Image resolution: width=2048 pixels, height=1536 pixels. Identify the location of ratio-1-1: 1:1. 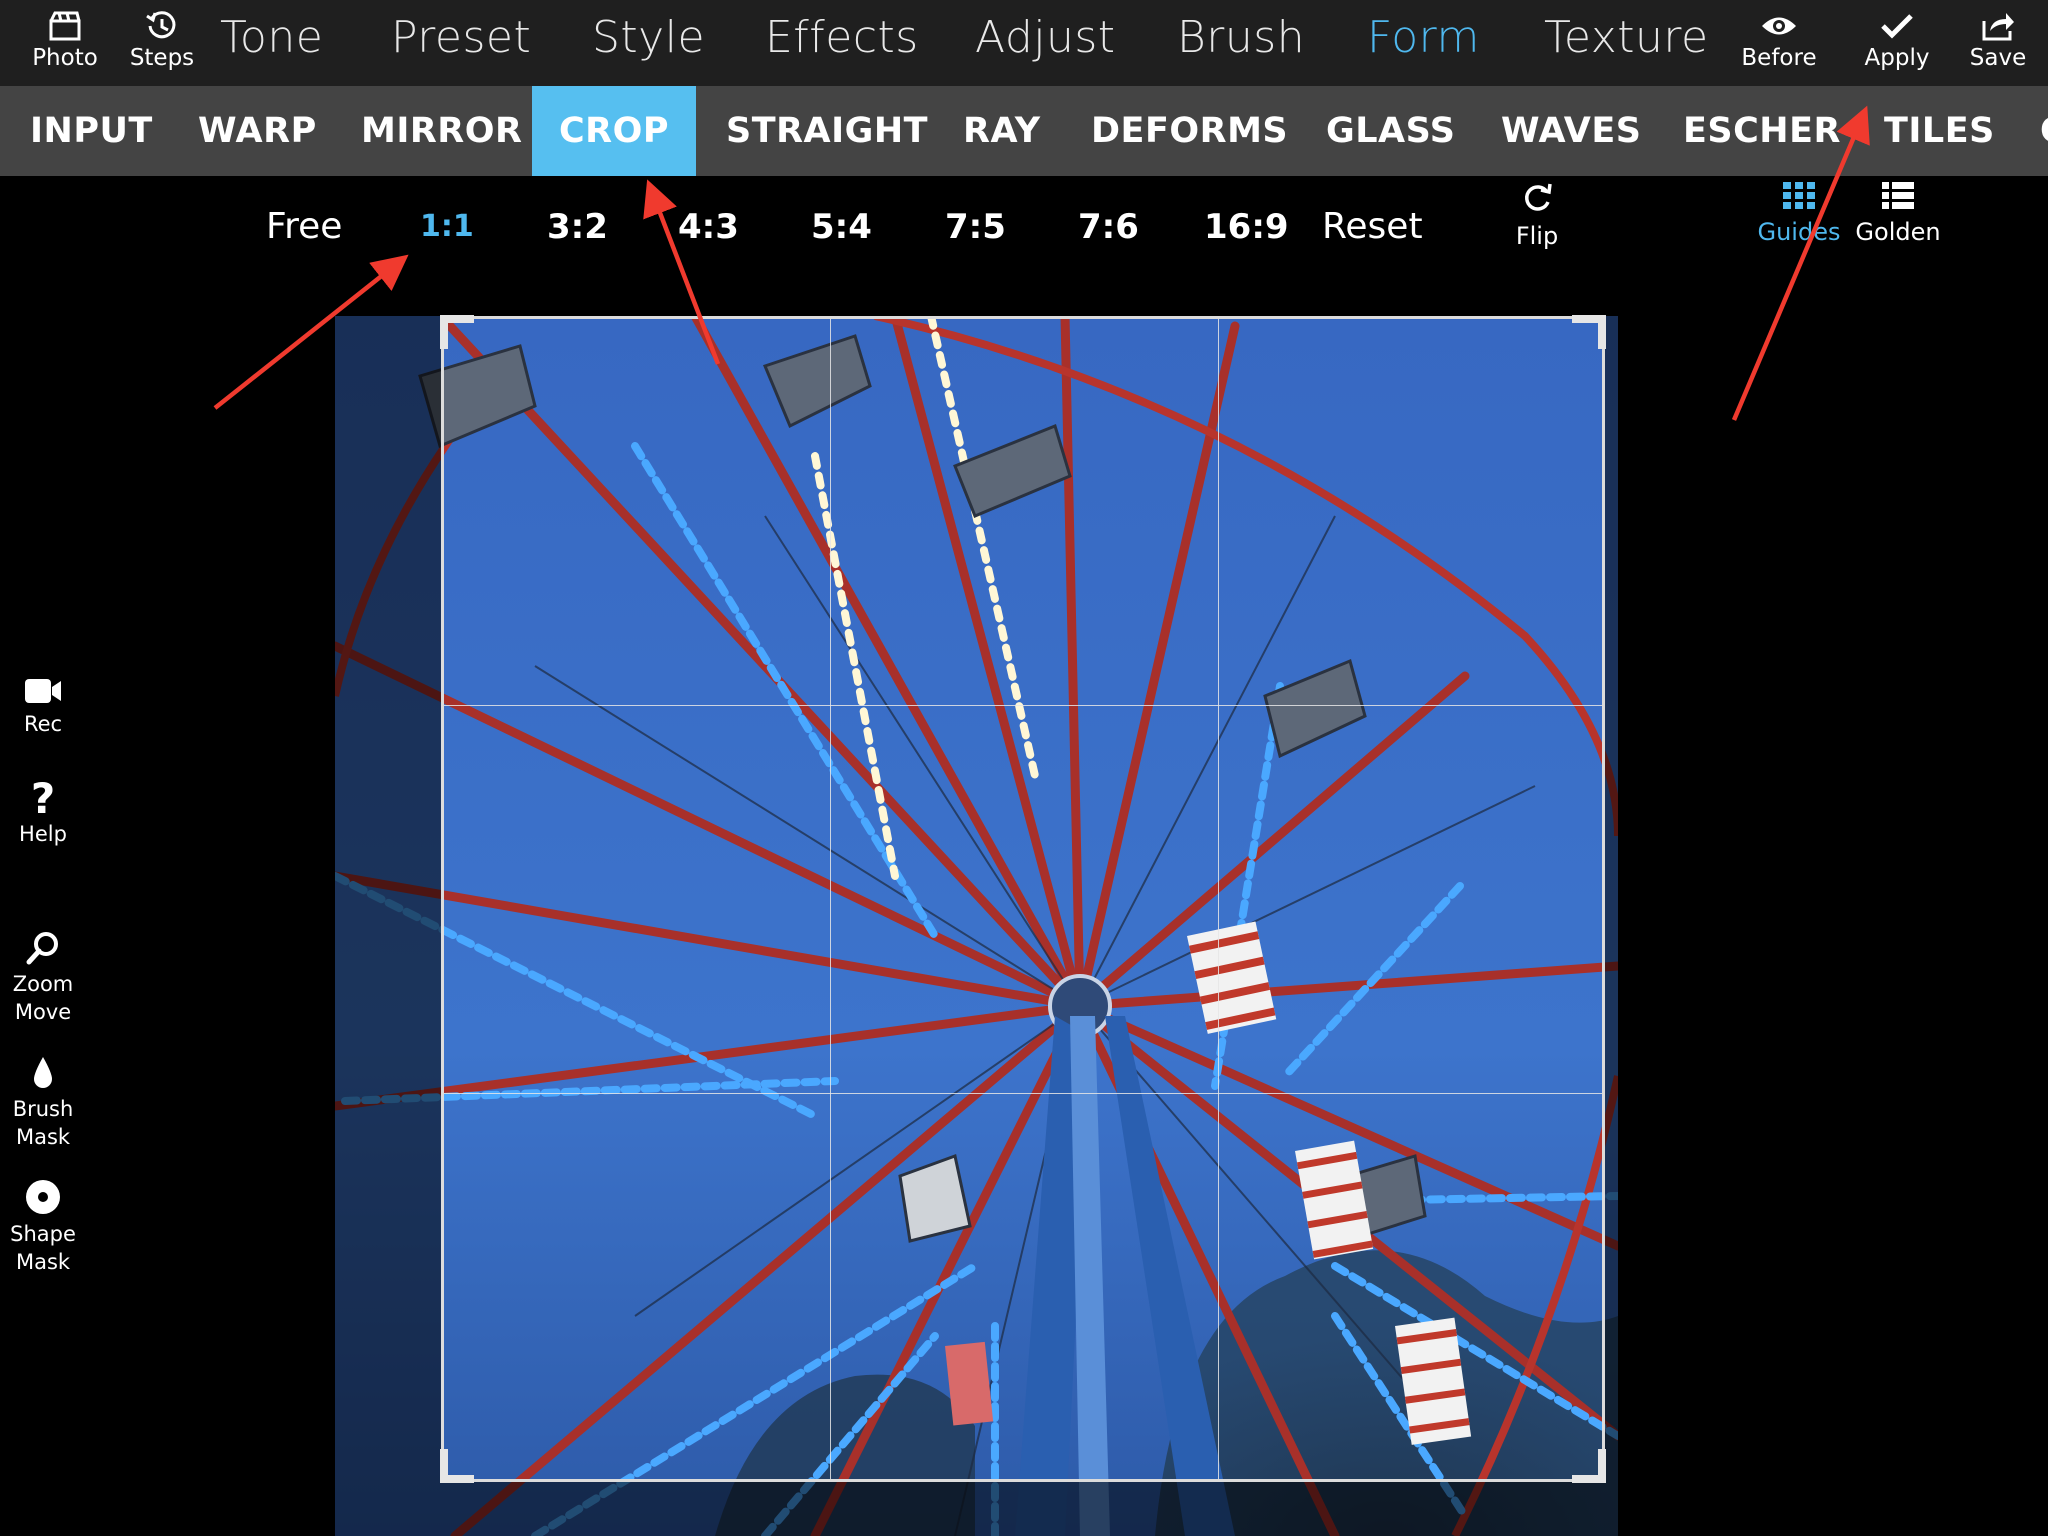
(447, 227).